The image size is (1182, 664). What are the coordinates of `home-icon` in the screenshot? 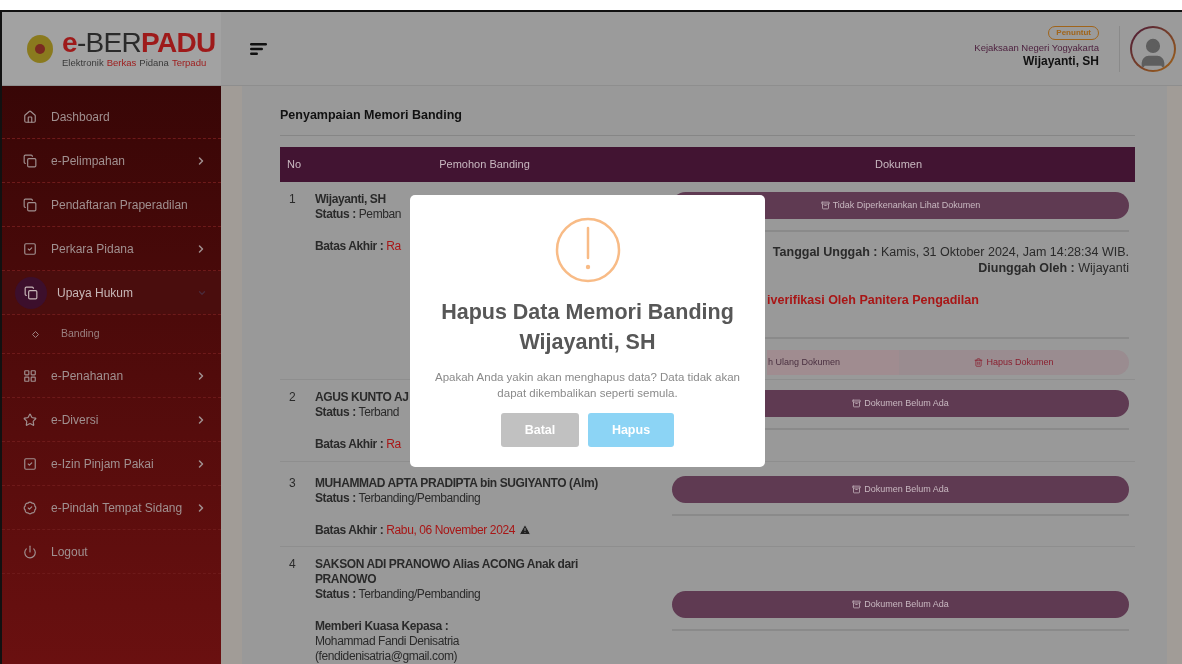 It's located at (30, 116).